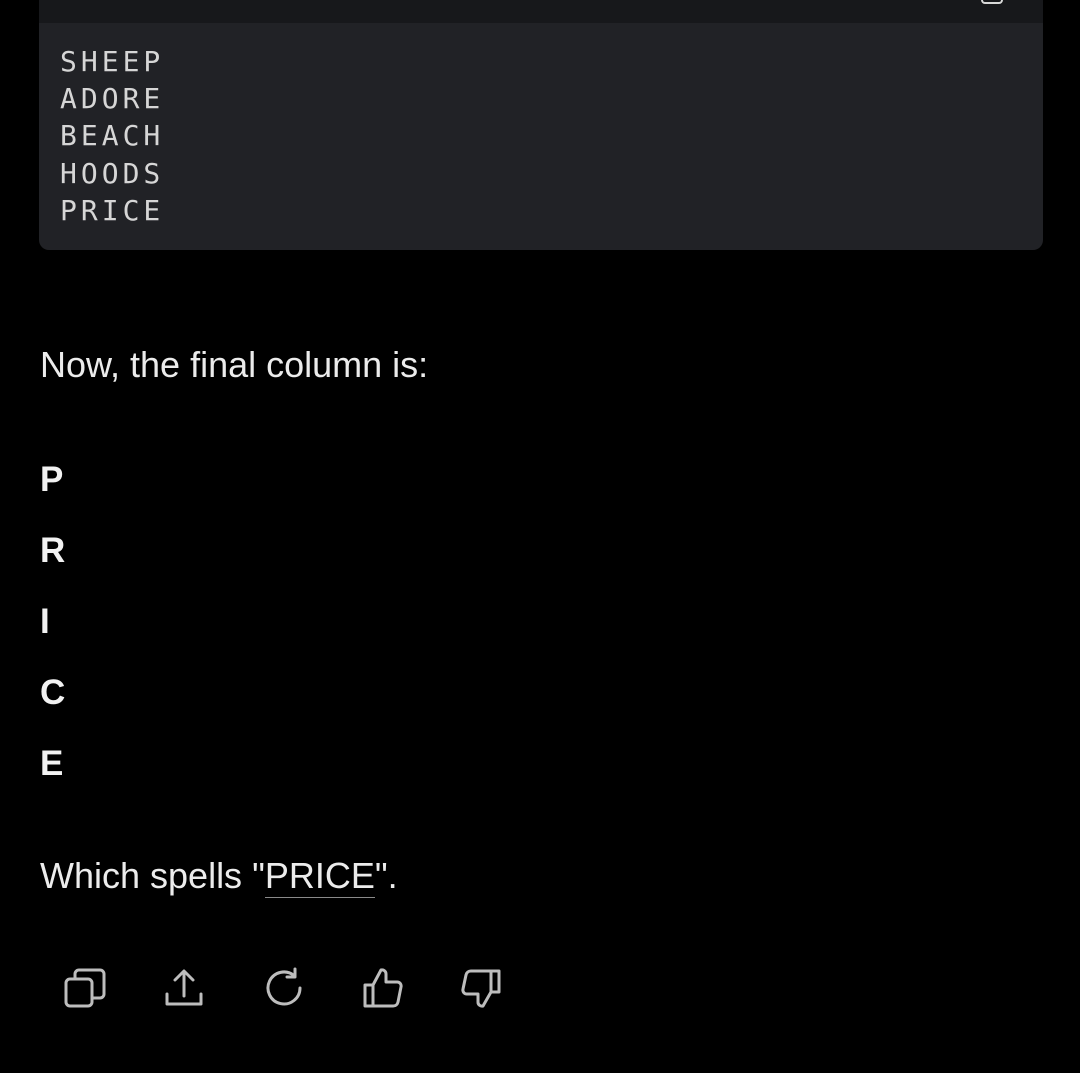  What do you see at coordinates (152, 875) in the screenshot?
I see `conclusion-prefix: Which spells "` at bounding box center [152, 875].